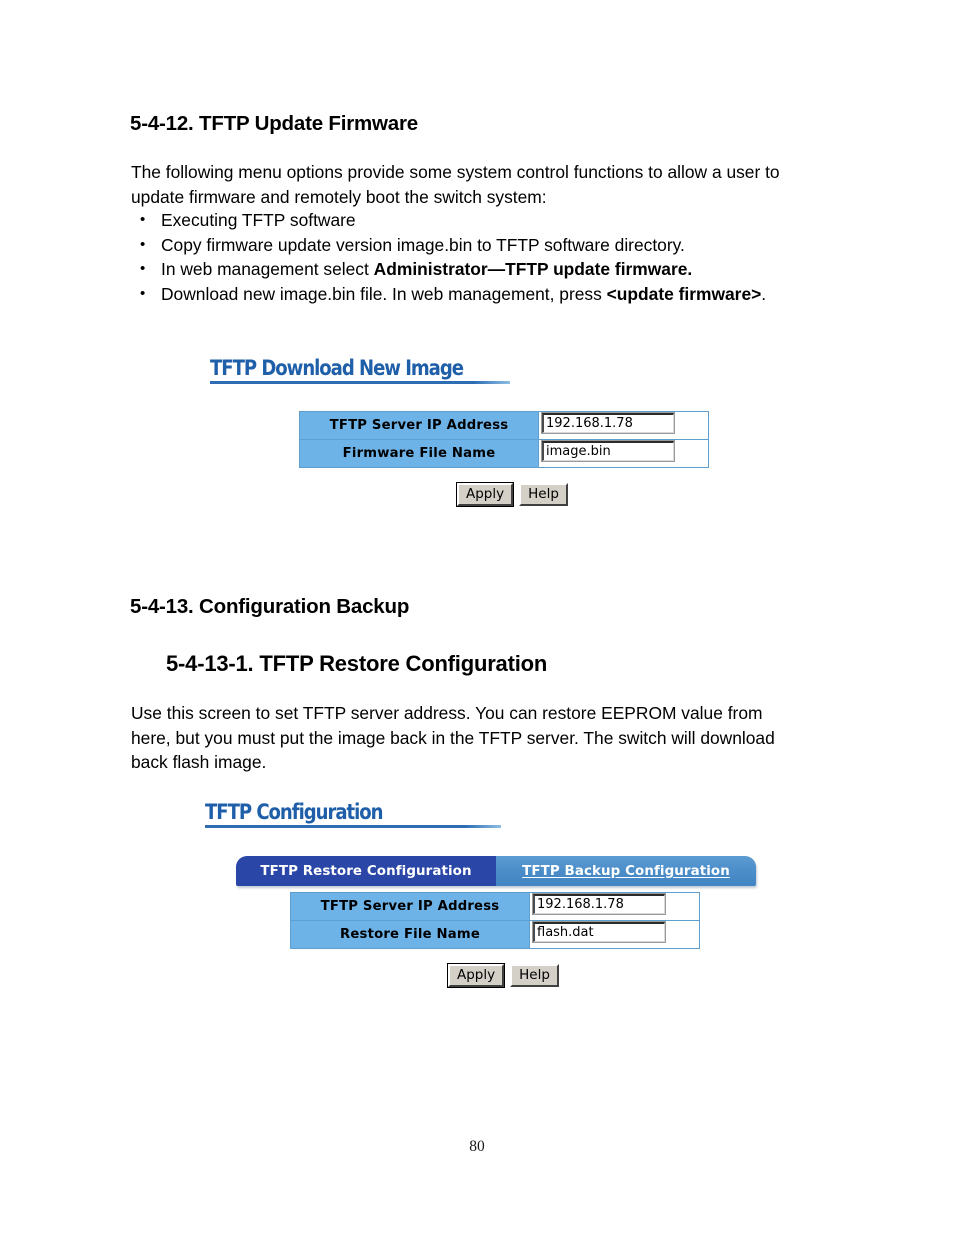 This screenshot has height=1235, width=954. I want to click on list-item-text-emphasis: Administrator—TFTP update firmware., so click(533, 269).